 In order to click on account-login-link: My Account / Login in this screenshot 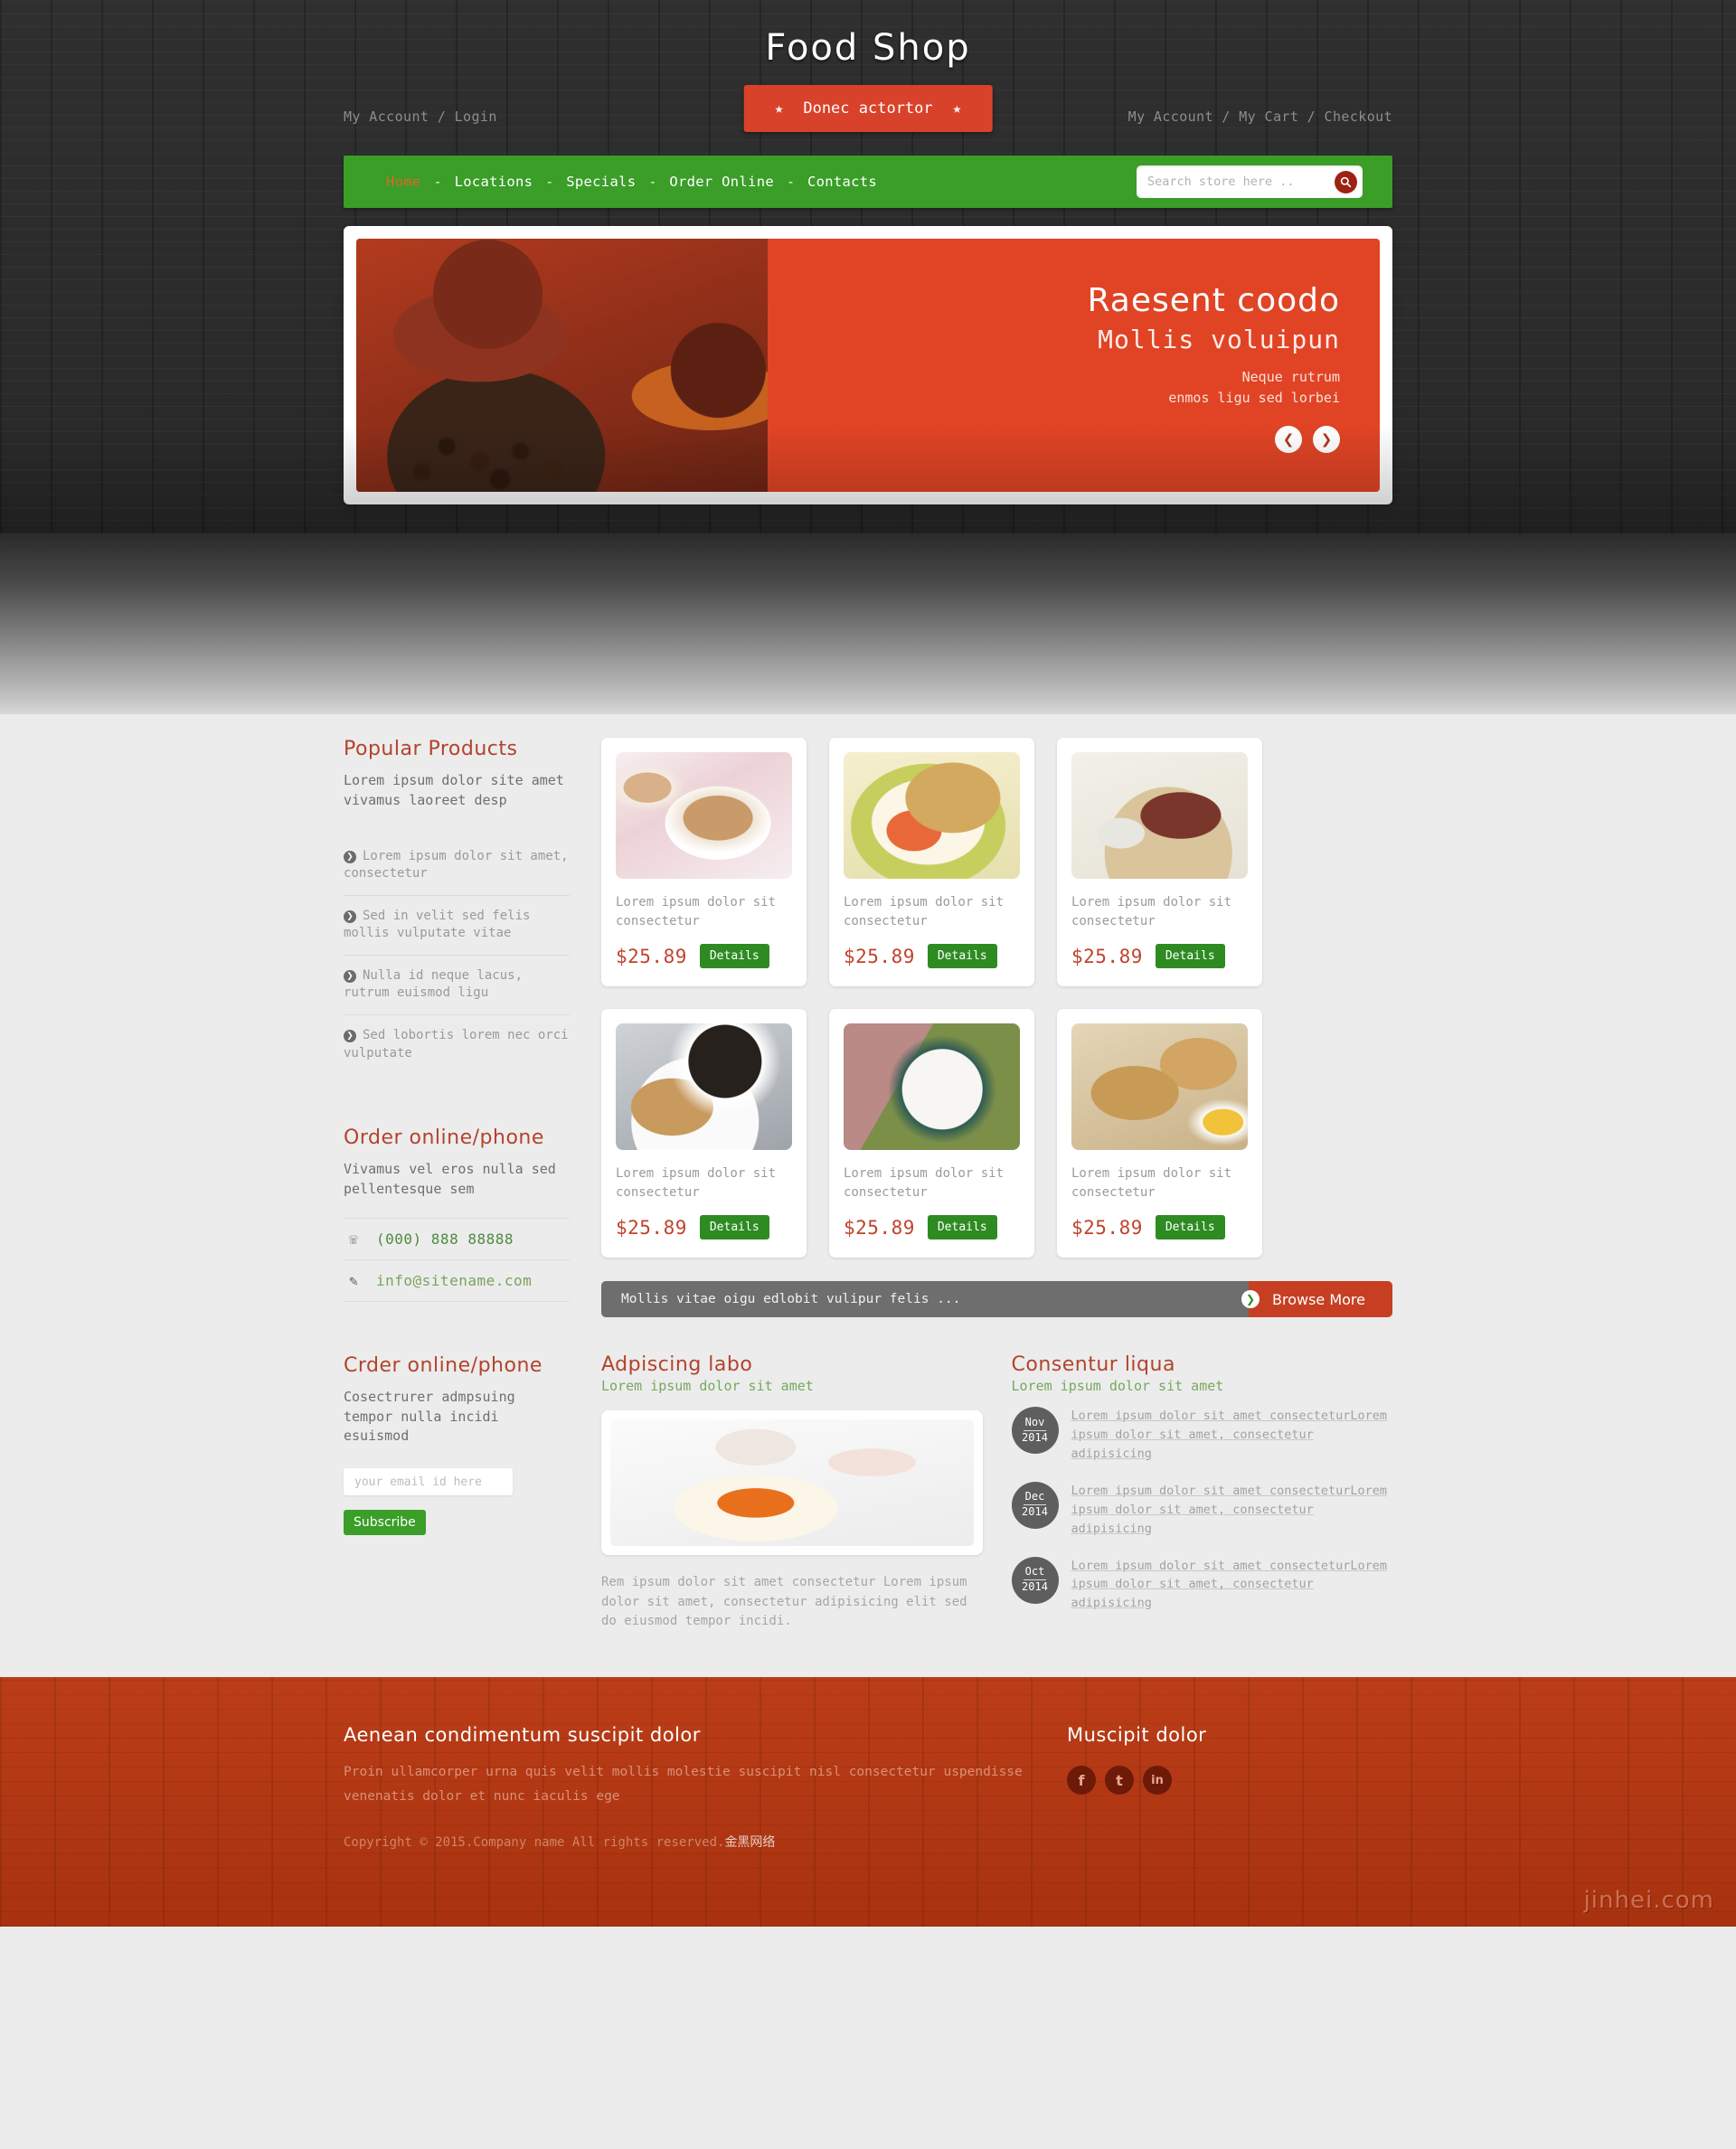, I will do `click(420, 117)`.